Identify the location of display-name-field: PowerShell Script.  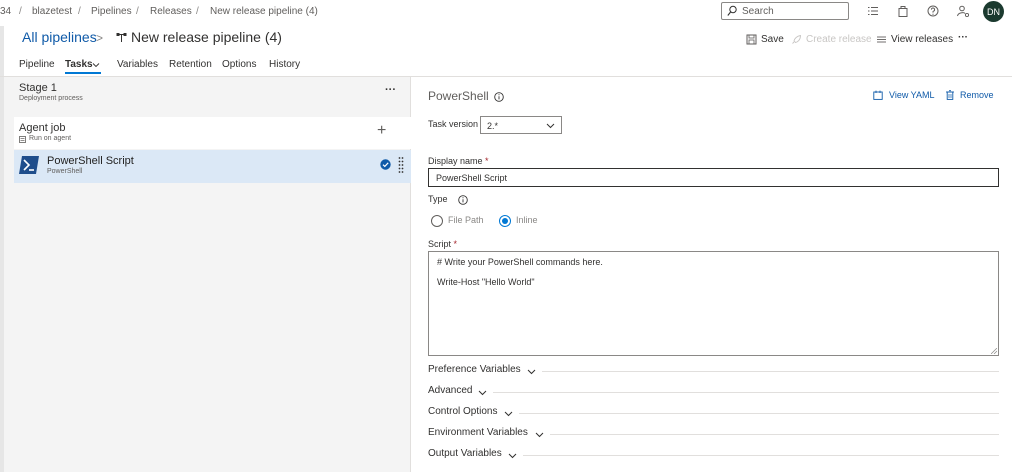
(713, 177).